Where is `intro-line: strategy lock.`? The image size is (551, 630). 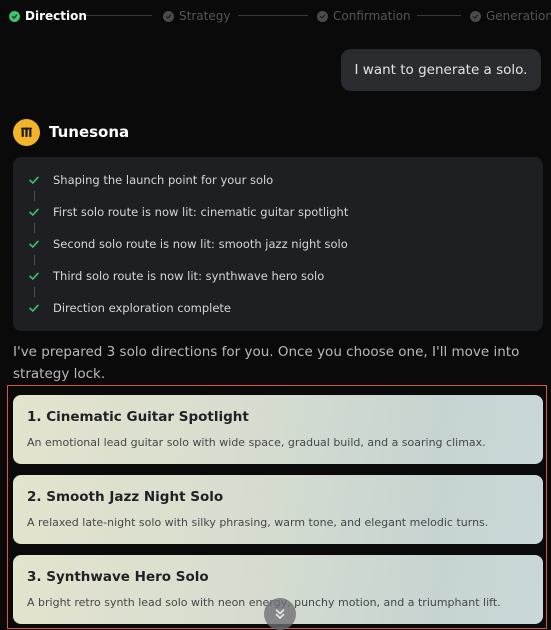 intro-line: strategy lock. is located at coordinates (59, 374).